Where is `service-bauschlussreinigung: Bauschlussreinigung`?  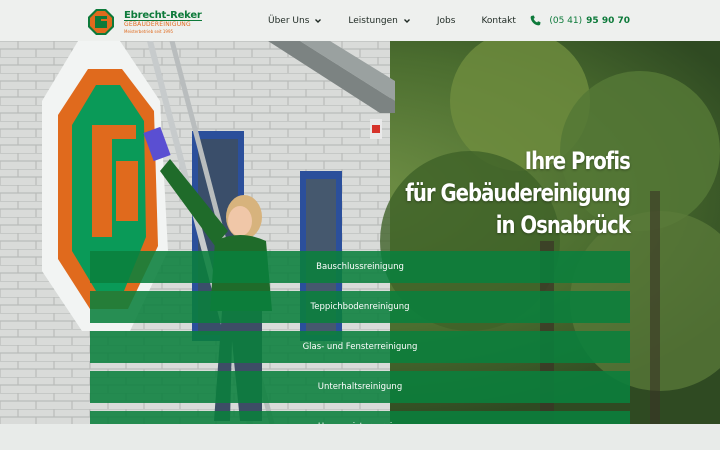 service-bauschlussreinigung: Bauschlussreinigung is located at coordinates (360, 267).